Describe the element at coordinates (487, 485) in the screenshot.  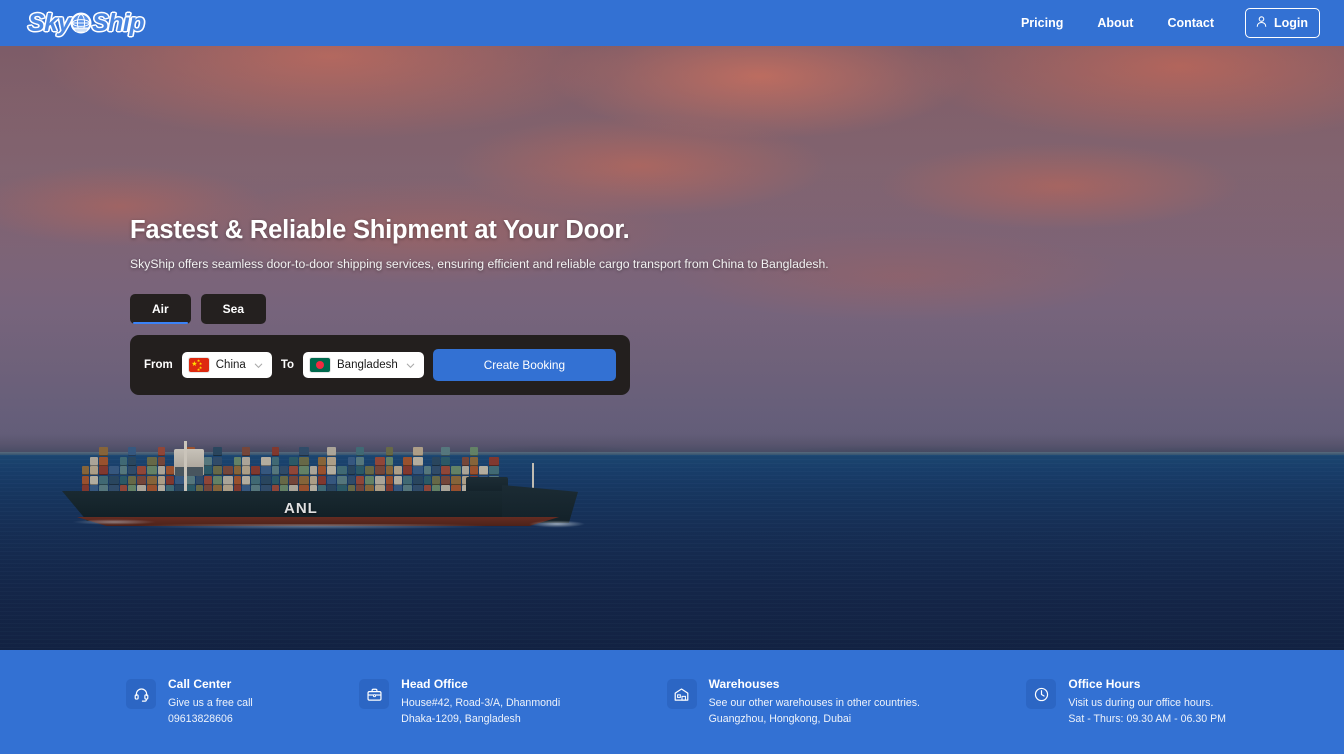
I see `ship-superstructure` at that location.